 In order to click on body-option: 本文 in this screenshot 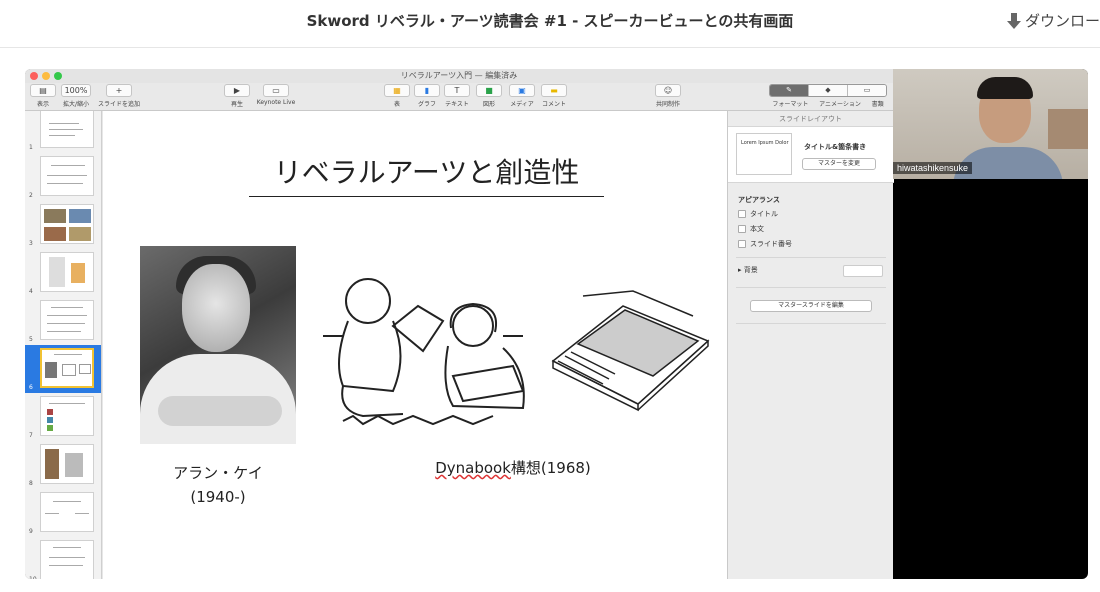, I will do `click(751, 229)`.